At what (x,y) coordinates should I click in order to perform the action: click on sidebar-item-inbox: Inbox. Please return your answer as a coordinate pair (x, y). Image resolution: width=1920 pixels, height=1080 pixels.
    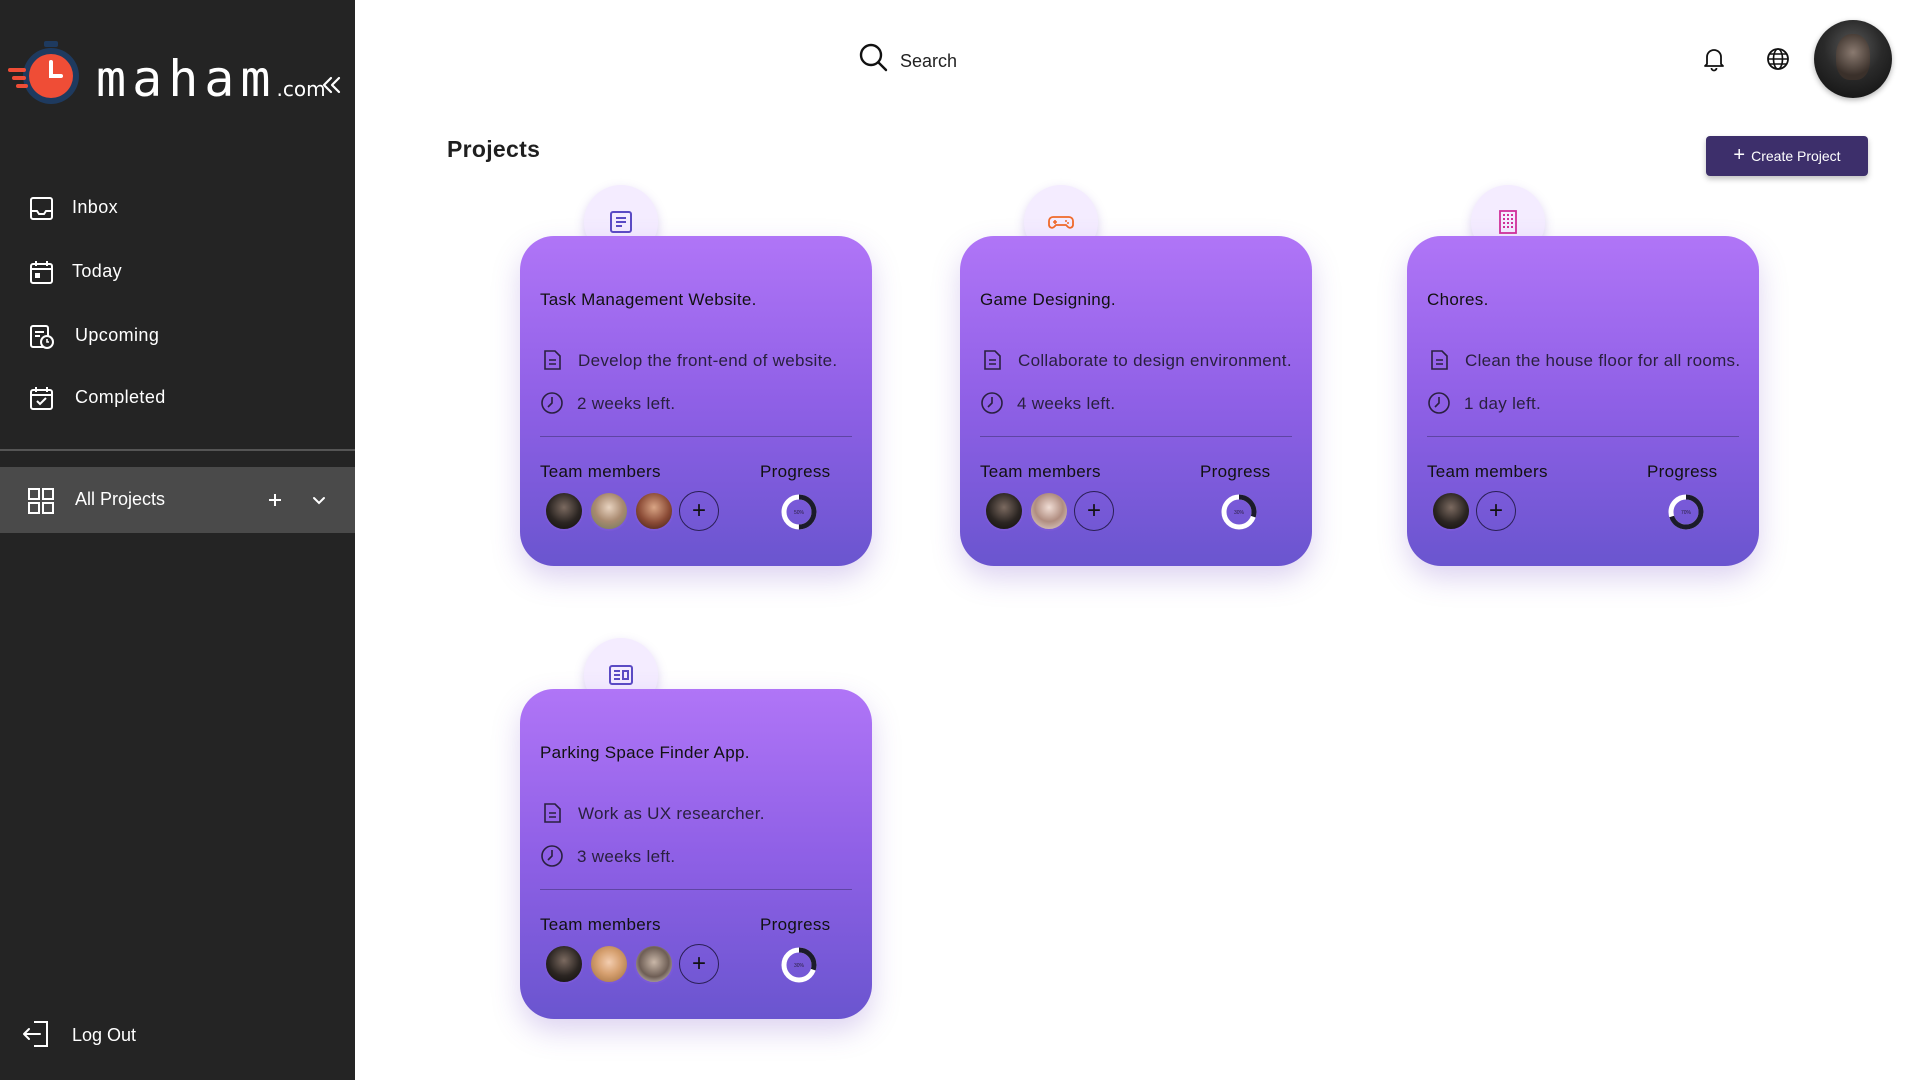
    Looking at the image, I should click on (177, 208).